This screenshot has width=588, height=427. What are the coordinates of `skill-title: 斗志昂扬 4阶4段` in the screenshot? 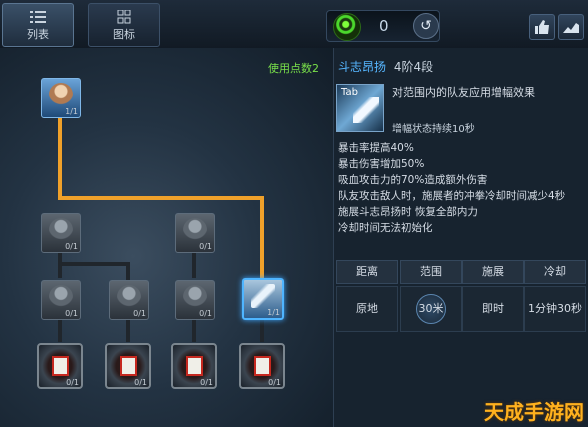 It's located at (385, 66).